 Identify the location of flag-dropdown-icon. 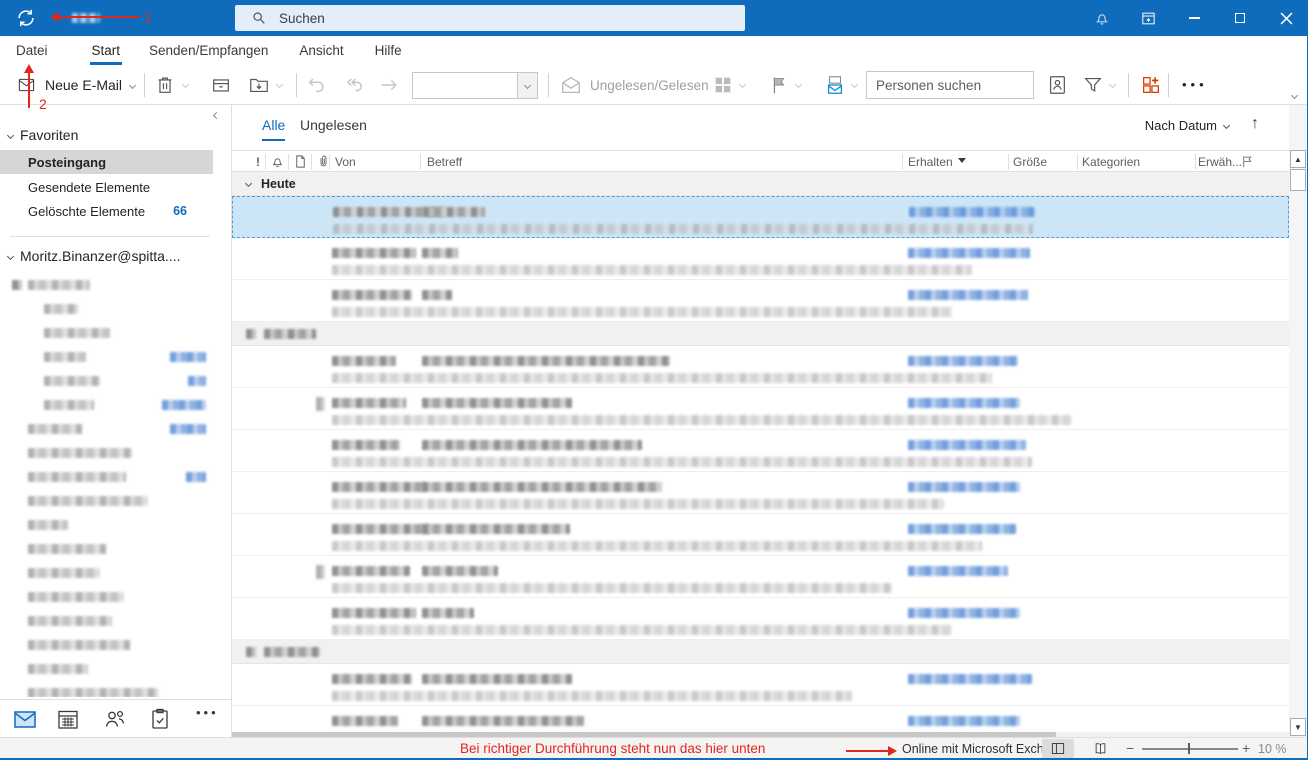
(798, 84).